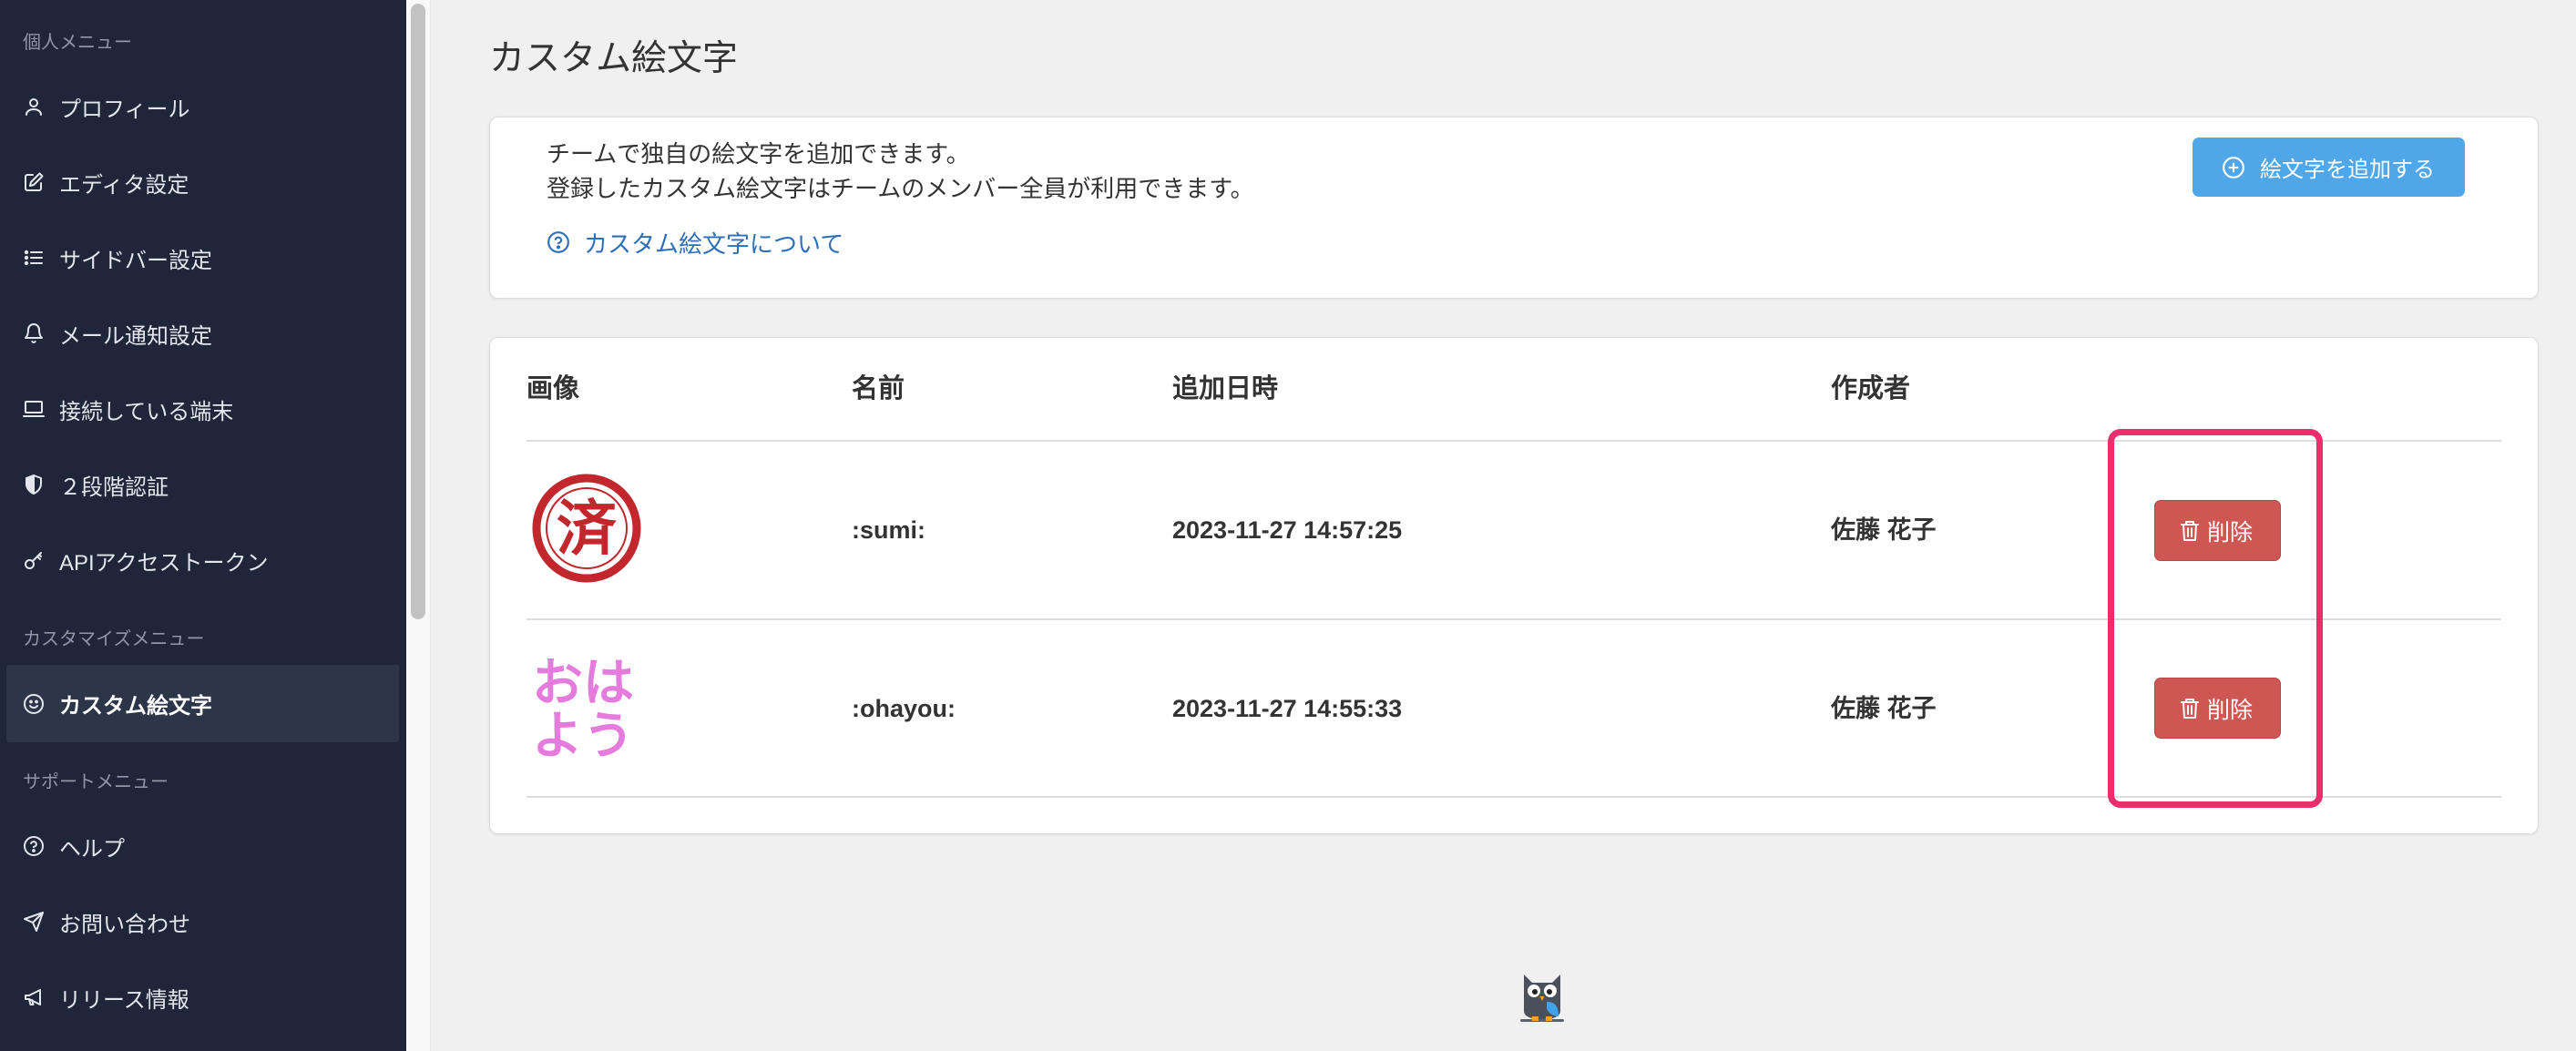  Describe the element at coordinates (125, 924) in the screenshot. I see `sidebar-item-label: お問い合わせ` at that location.